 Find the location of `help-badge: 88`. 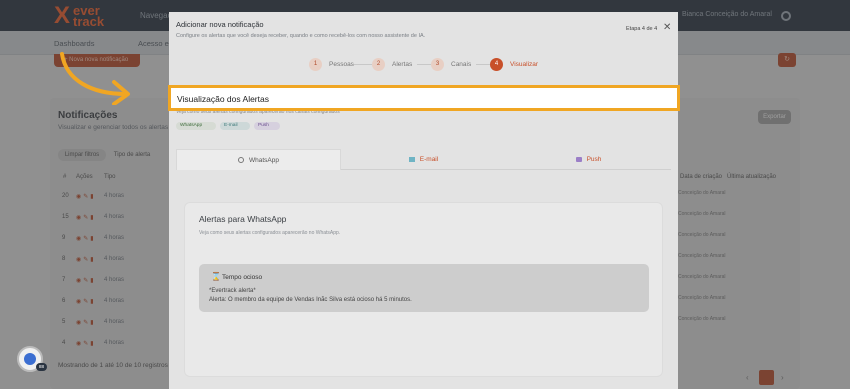

help-badge: 88 is located at coordinates (41, 367).